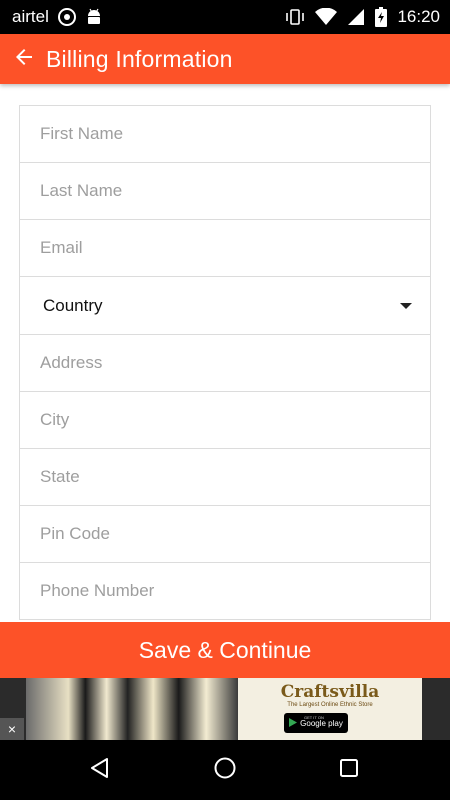 The height and width of the screenshot is (800, 450). Describe the element at coordinates (326, 17) in the screenshot. I see `wifi-icon` at that location.